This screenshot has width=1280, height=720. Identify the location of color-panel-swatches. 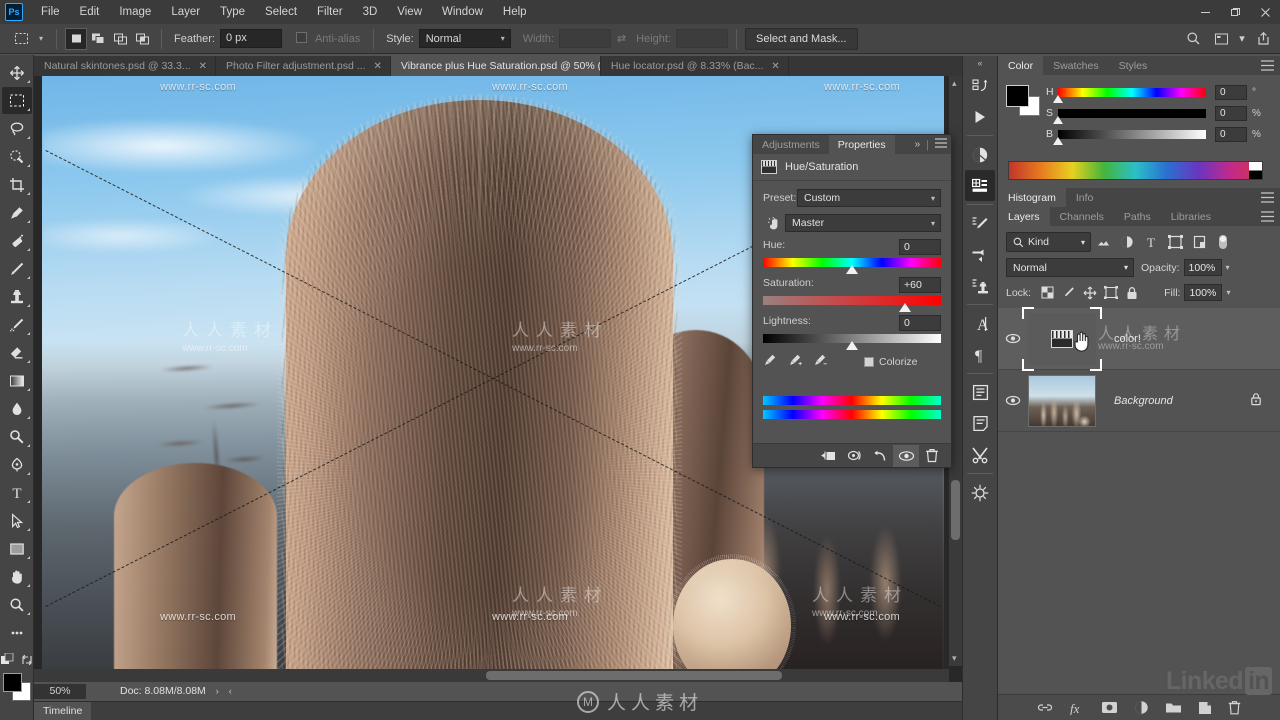
(1023, 100).